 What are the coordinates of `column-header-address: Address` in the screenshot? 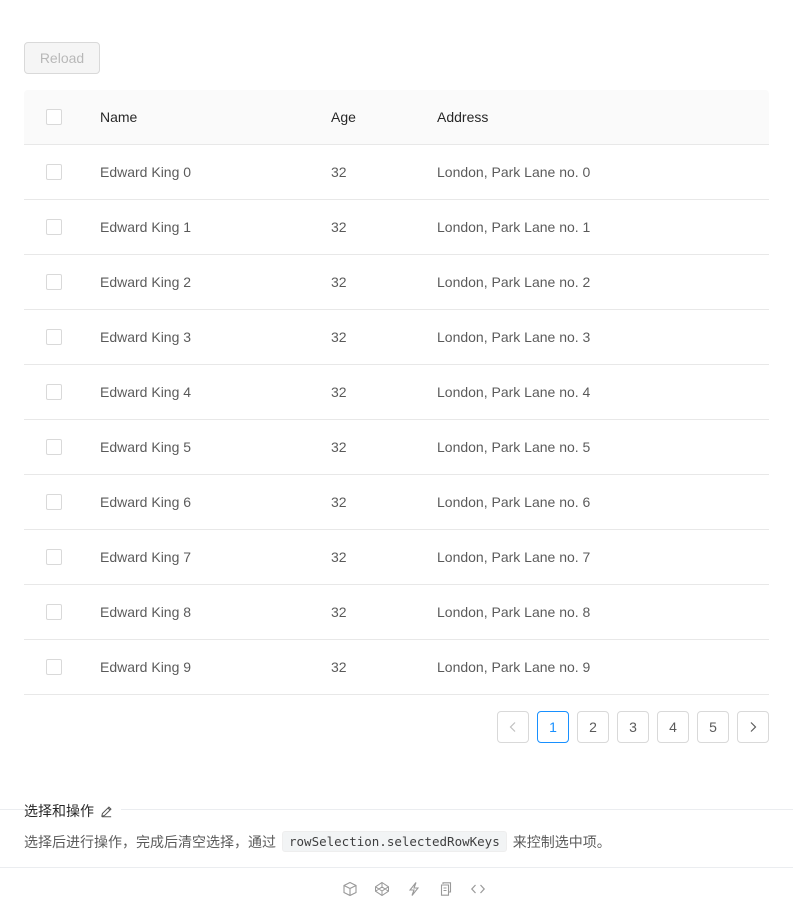 It's located at (463, 117).